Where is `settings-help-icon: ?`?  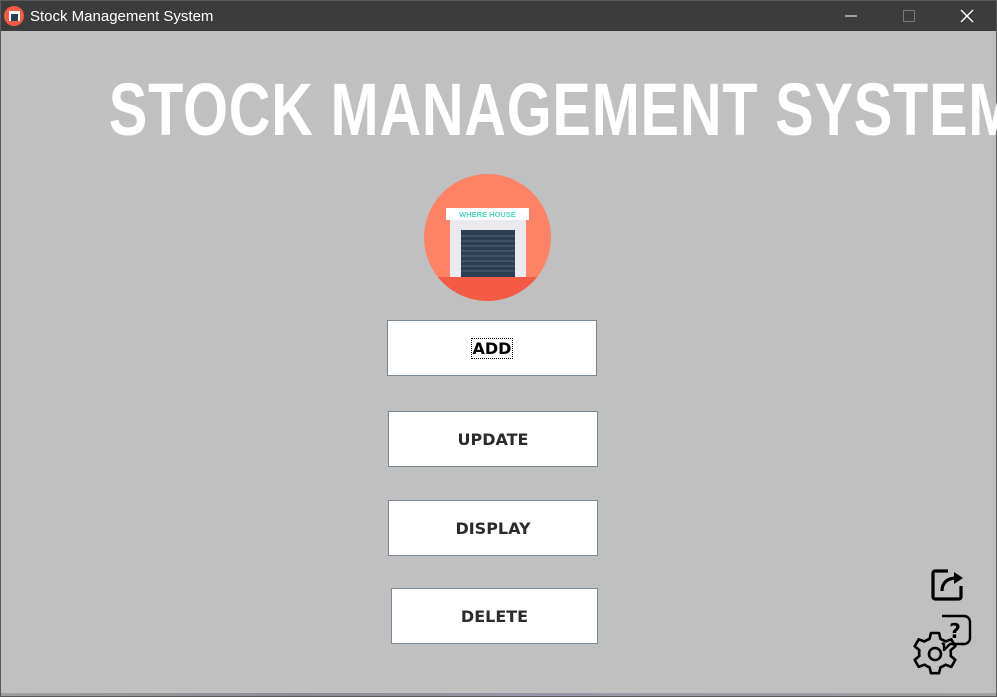 settings-help-icon: ? is located at coordinates (942, 646).